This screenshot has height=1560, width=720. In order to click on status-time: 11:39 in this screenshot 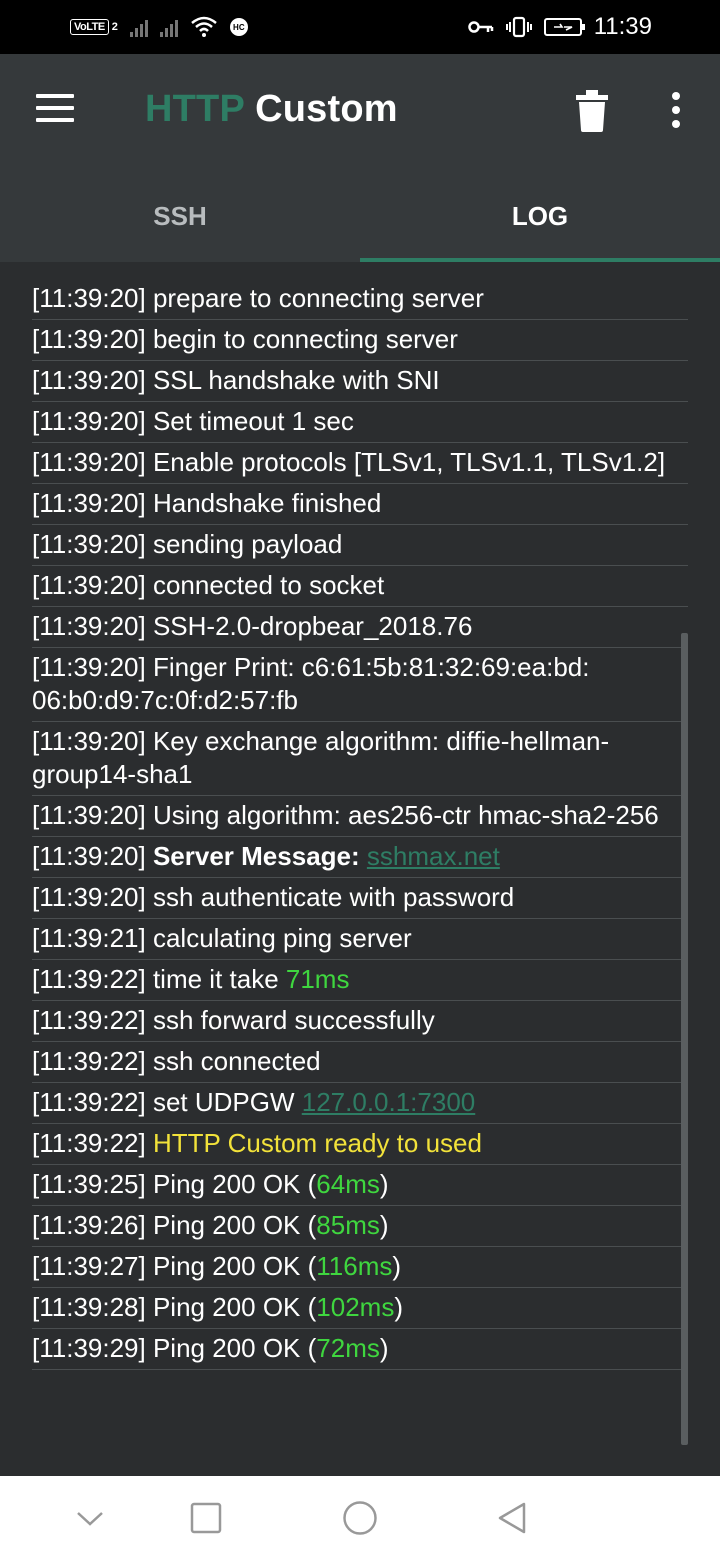, I will do `click(622, 26)`.